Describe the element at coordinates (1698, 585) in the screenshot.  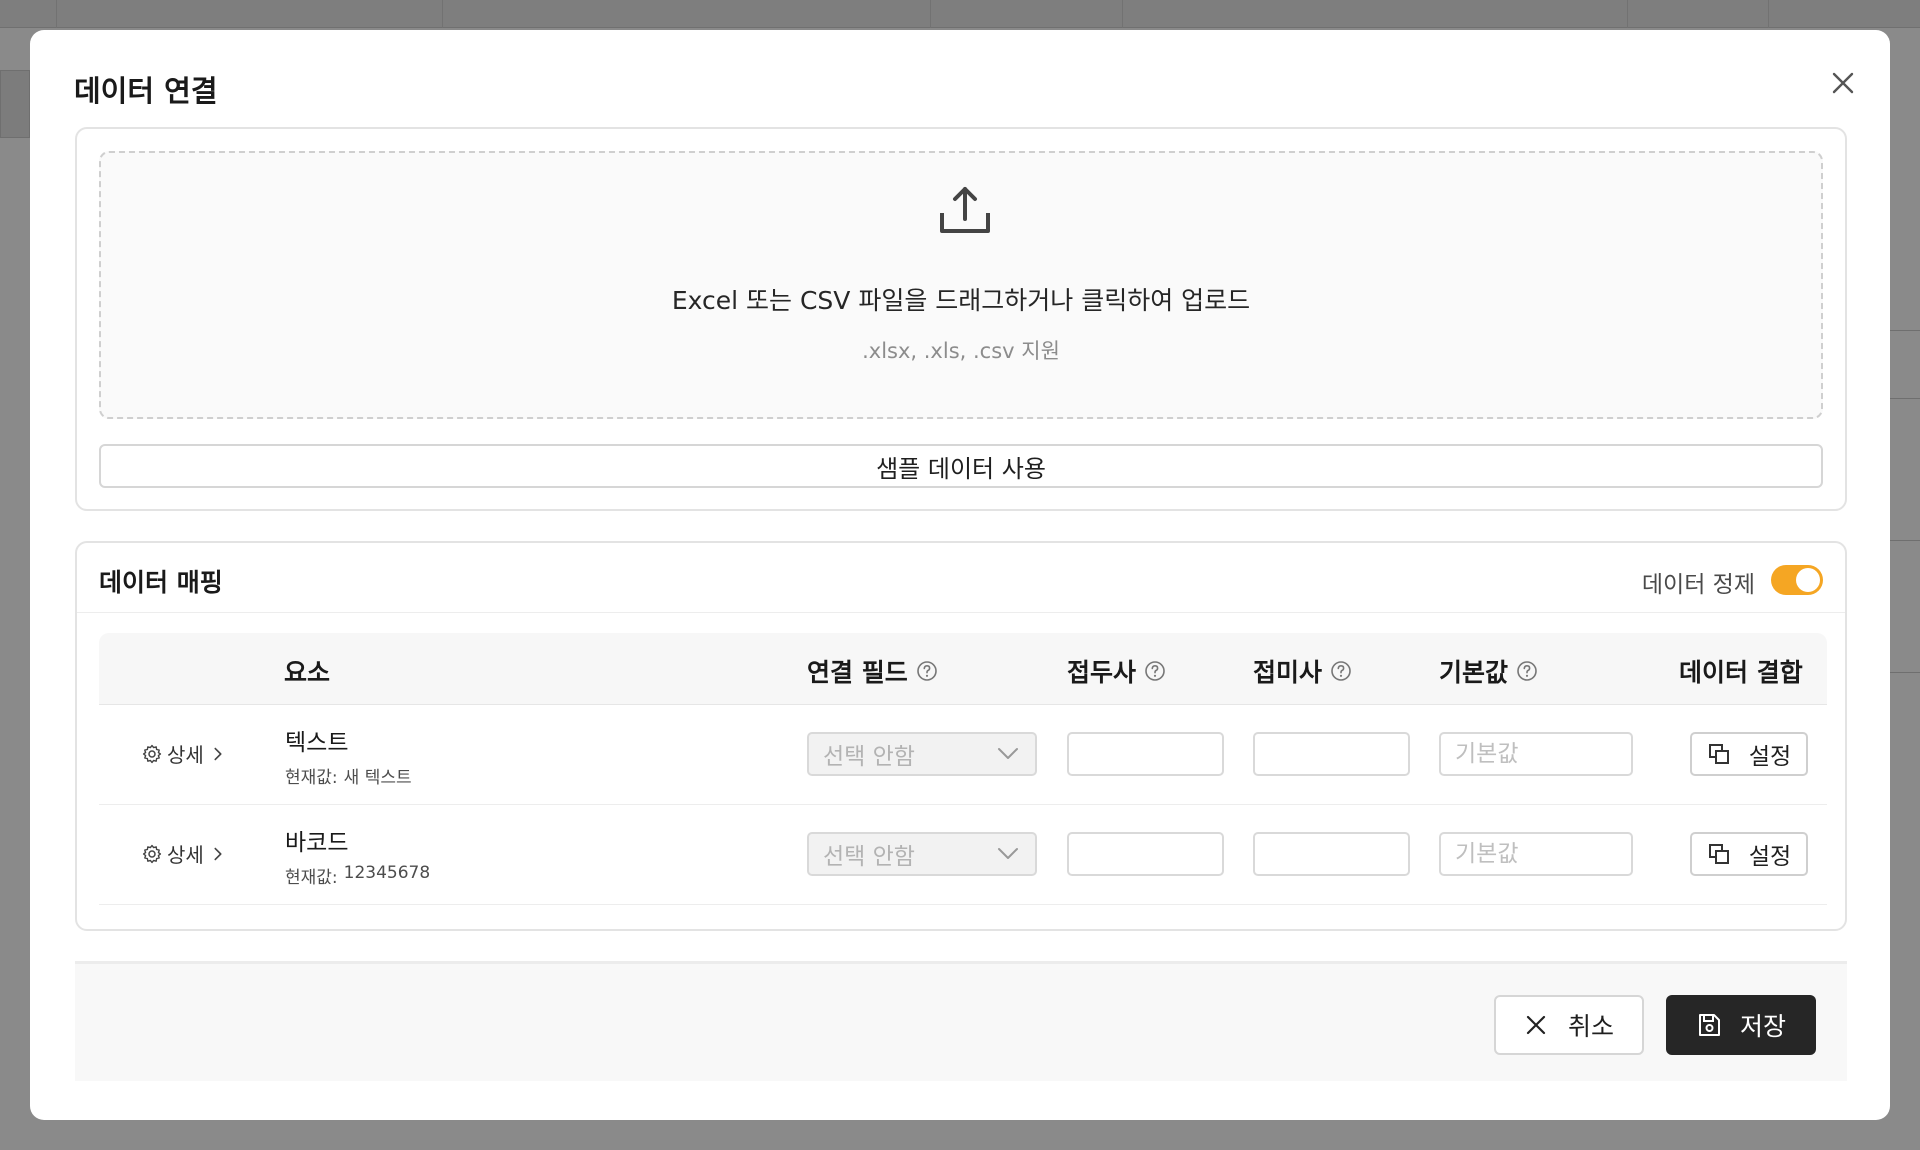
I see `data-refine-label: 데이터 정제` at that location.